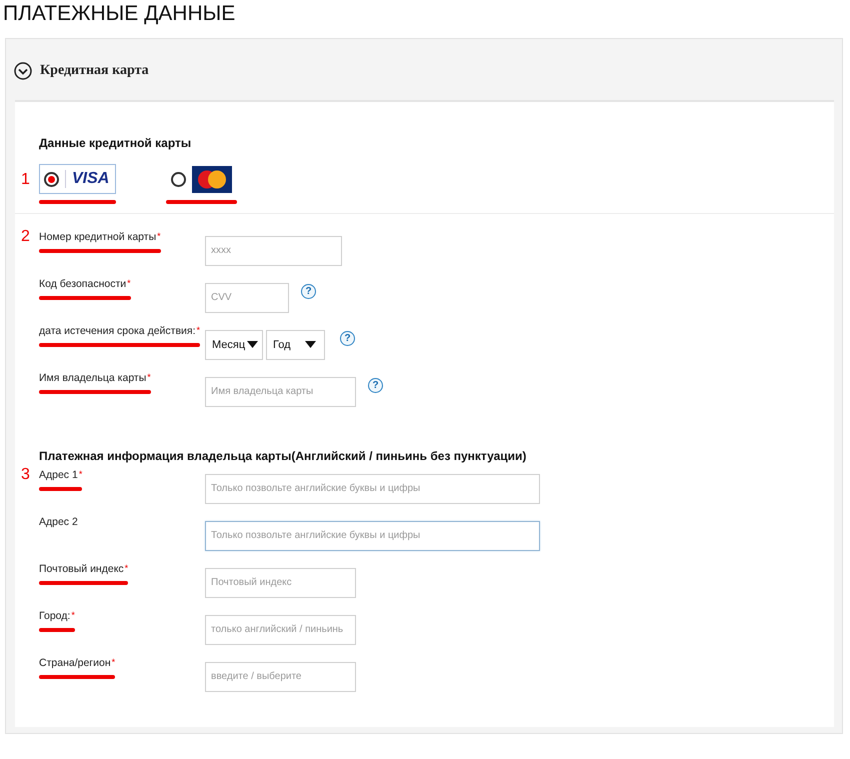  I want to click on input-field: только английский / пиньинь, so click(280, 629).